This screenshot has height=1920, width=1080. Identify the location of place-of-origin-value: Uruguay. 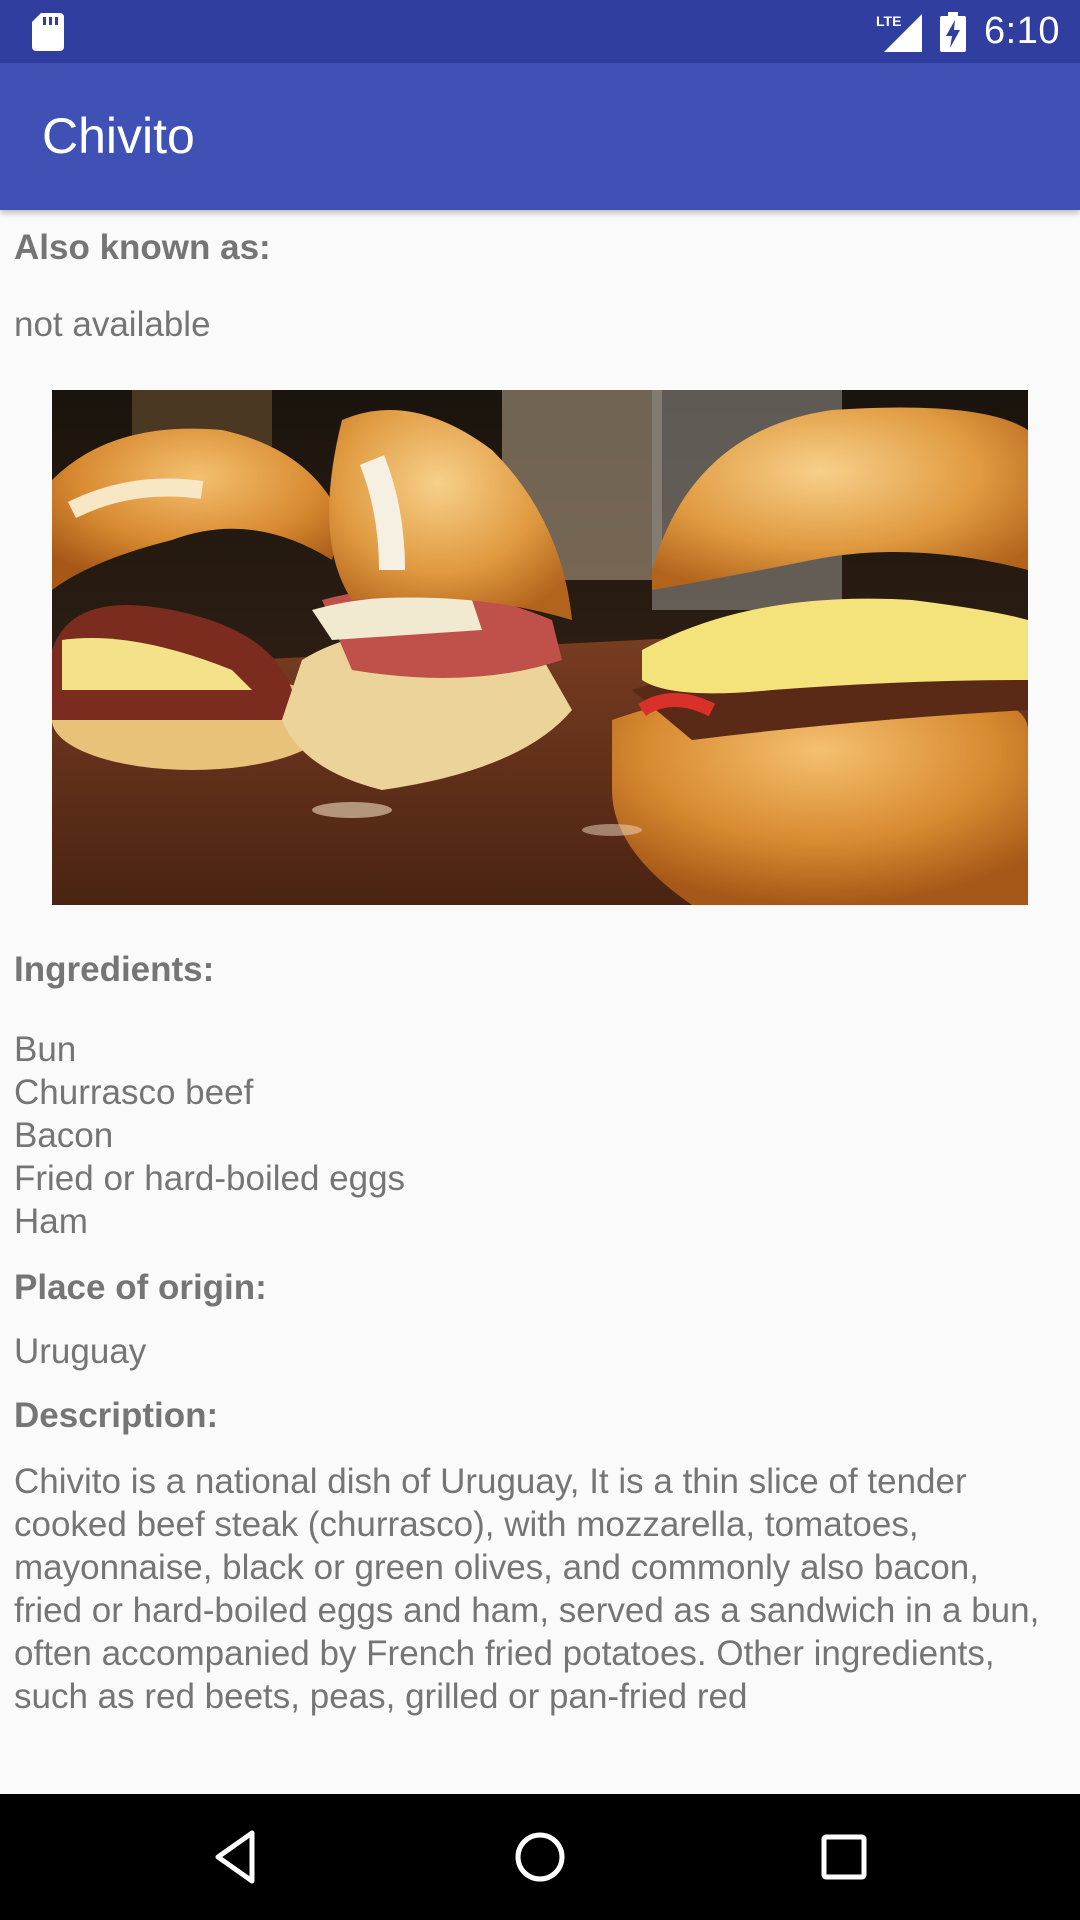
(80, 1351).